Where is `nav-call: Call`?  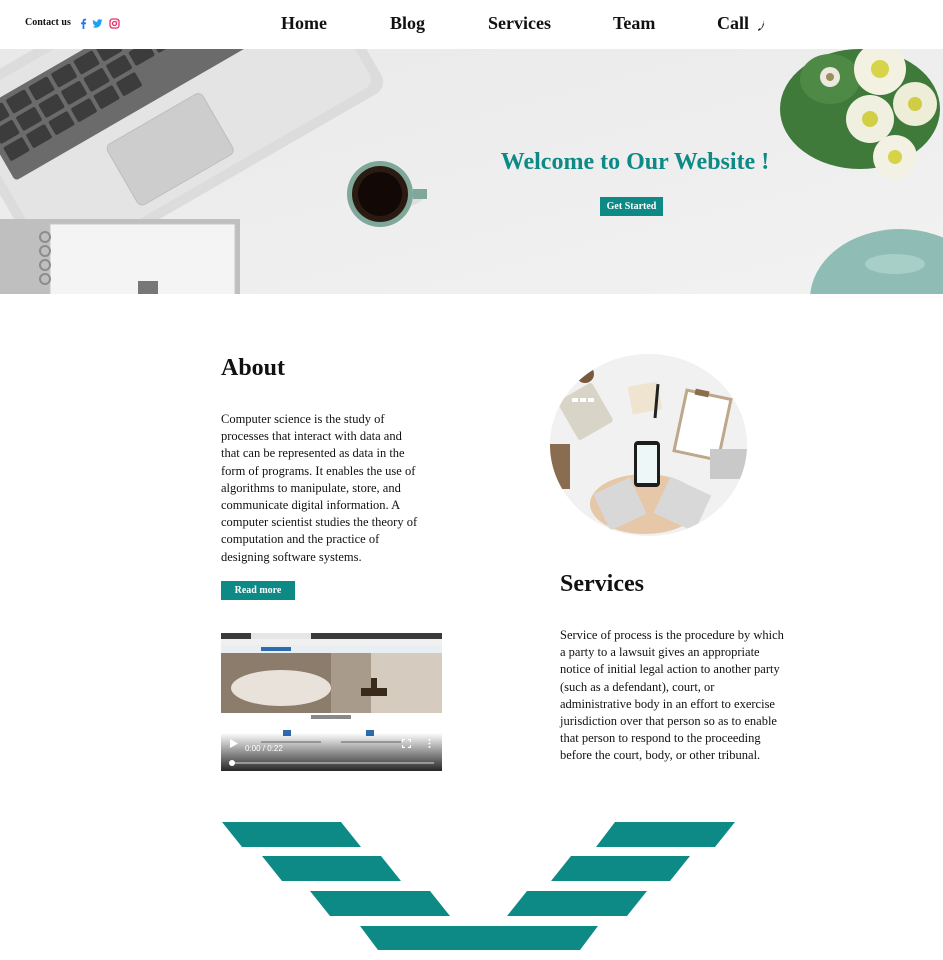 nav-call: Call is located at coordinates (741, 24).